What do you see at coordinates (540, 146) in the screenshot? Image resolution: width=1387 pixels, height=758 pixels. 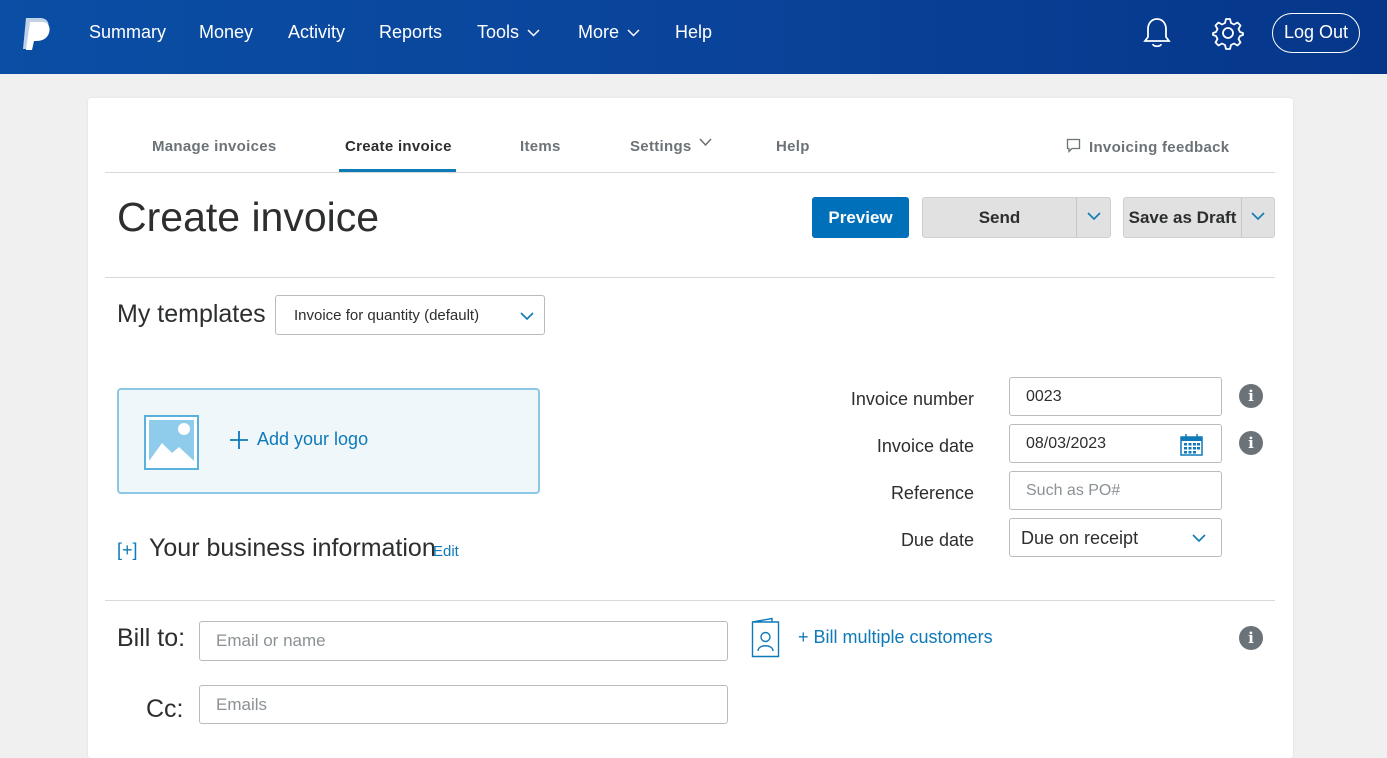 I see `tab-items: Items` at bounding box center [540, 146].